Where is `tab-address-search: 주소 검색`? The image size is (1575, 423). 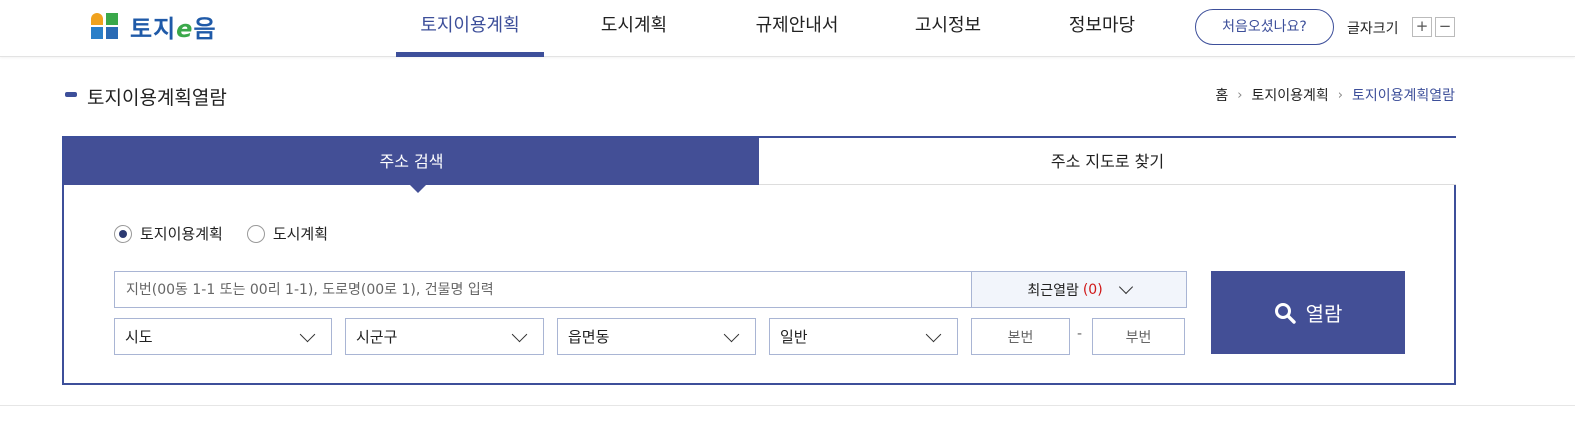 tab-address-search: 주소 검색 is located at coordinates (411, 161).